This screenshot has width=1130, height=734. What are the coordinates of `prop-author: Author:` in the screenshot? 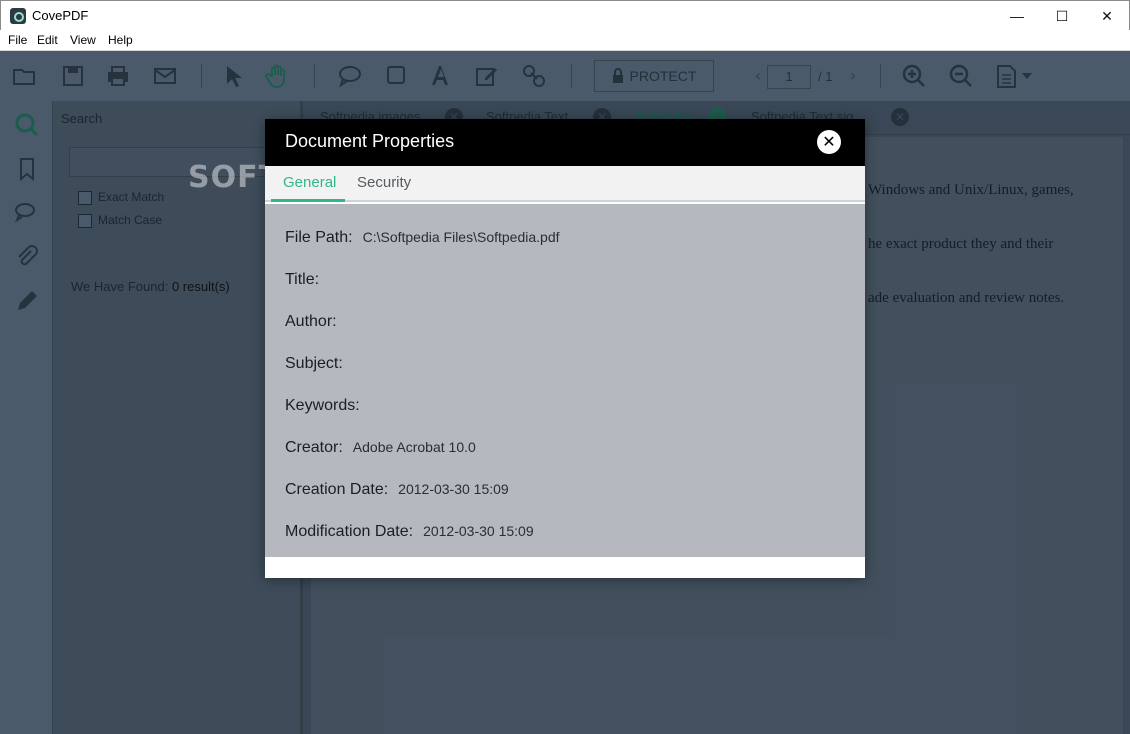 It's located at (316, 323).